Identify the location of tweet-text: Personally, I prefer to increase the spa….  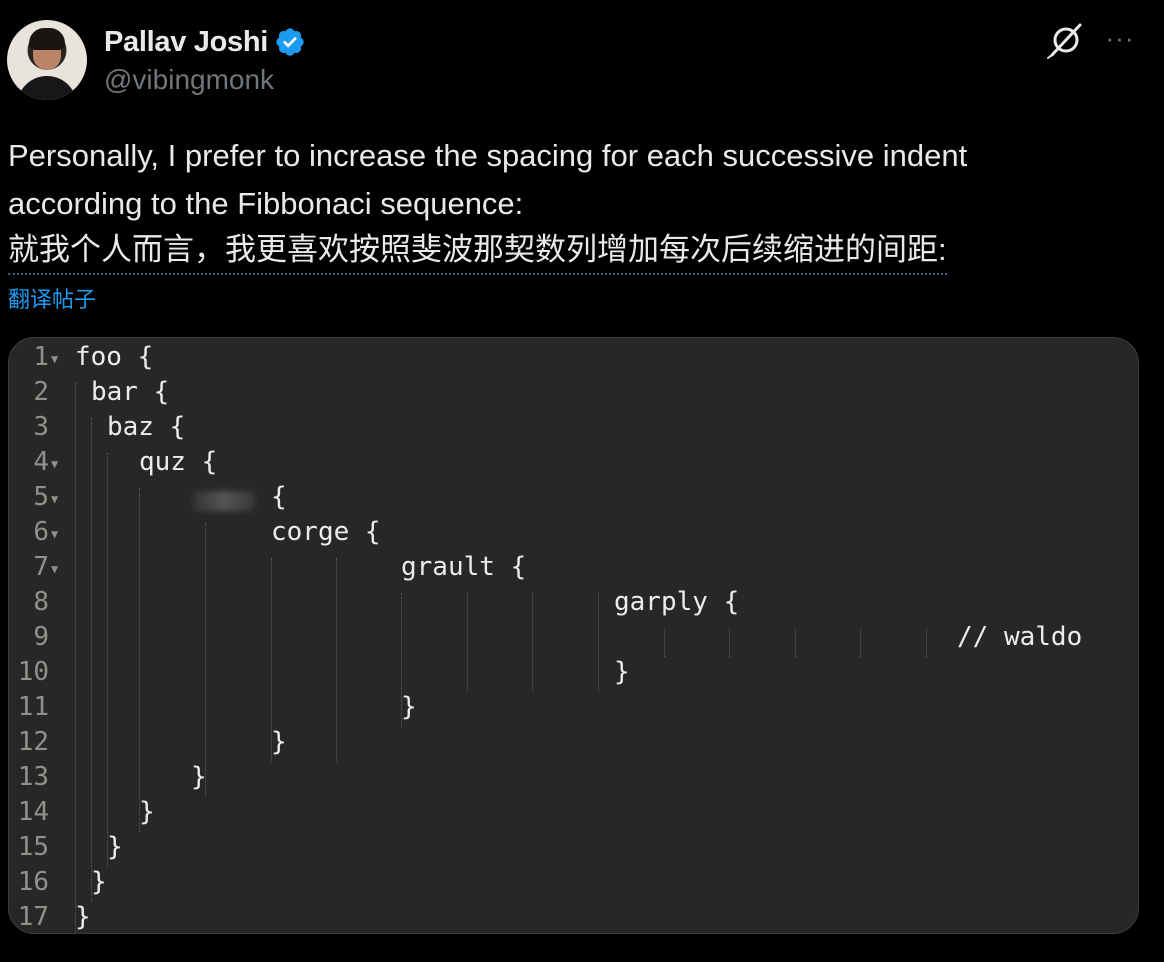
(558, 180).